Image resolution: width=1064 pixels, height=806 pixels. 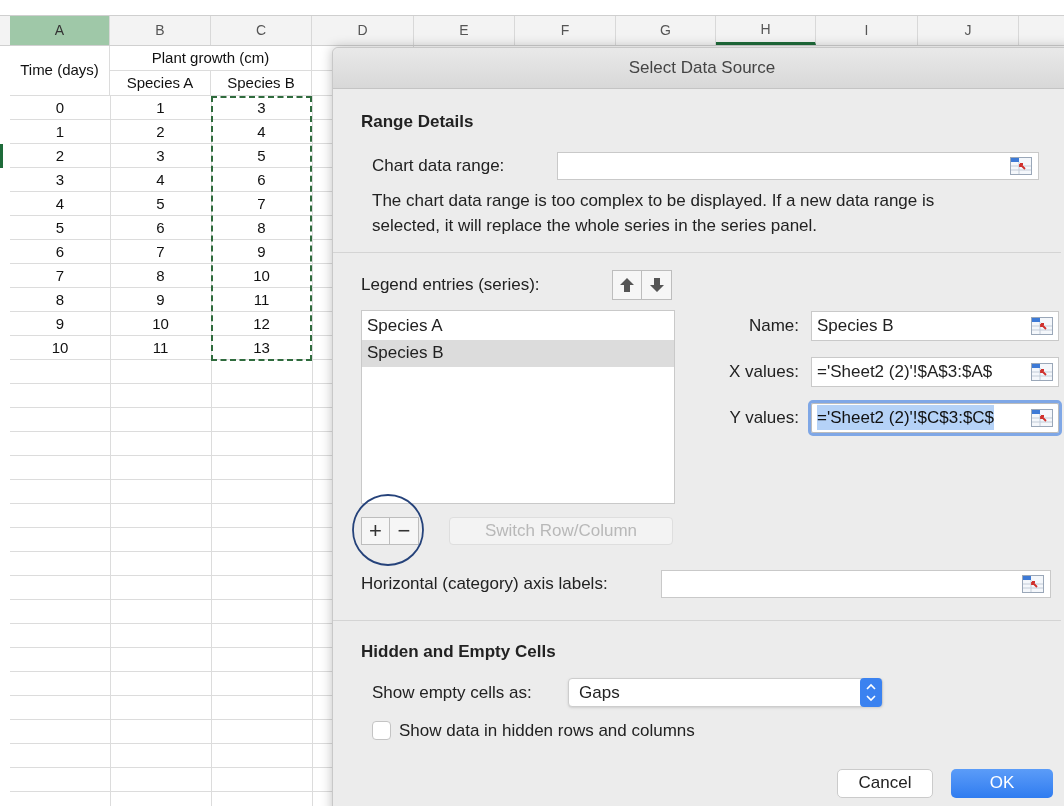 What do you see at coordinates (935, 325) in the screenshot?
I see `input-field: Species B` at bounding box center [935, 325].